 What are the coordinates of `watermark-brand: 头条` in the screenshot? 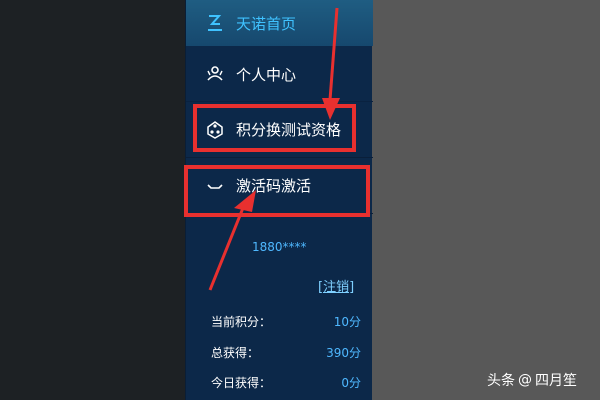 It's located at (501, 381).